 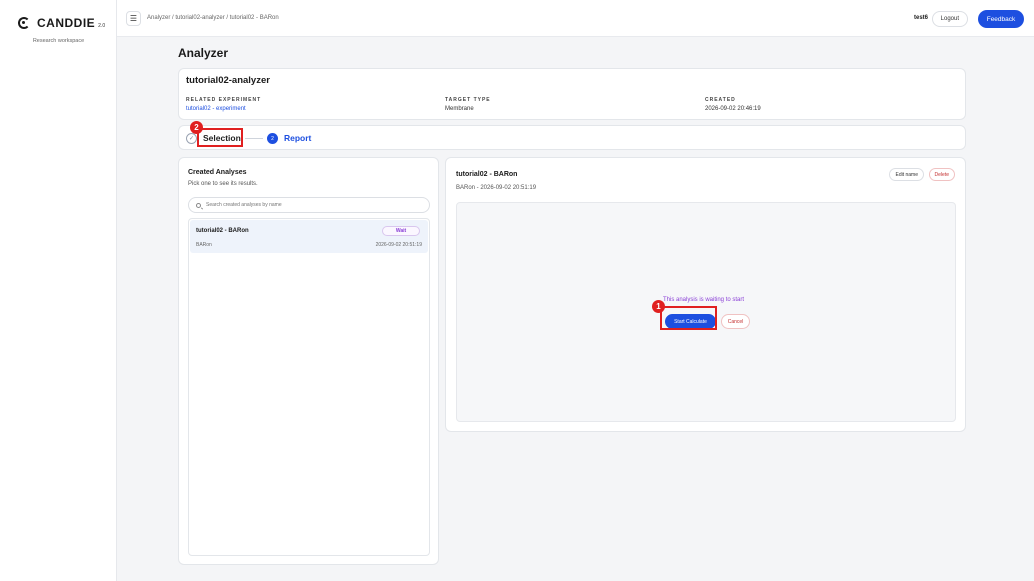 I want to click on status-badge: Wait, so click(x=401, y=231).